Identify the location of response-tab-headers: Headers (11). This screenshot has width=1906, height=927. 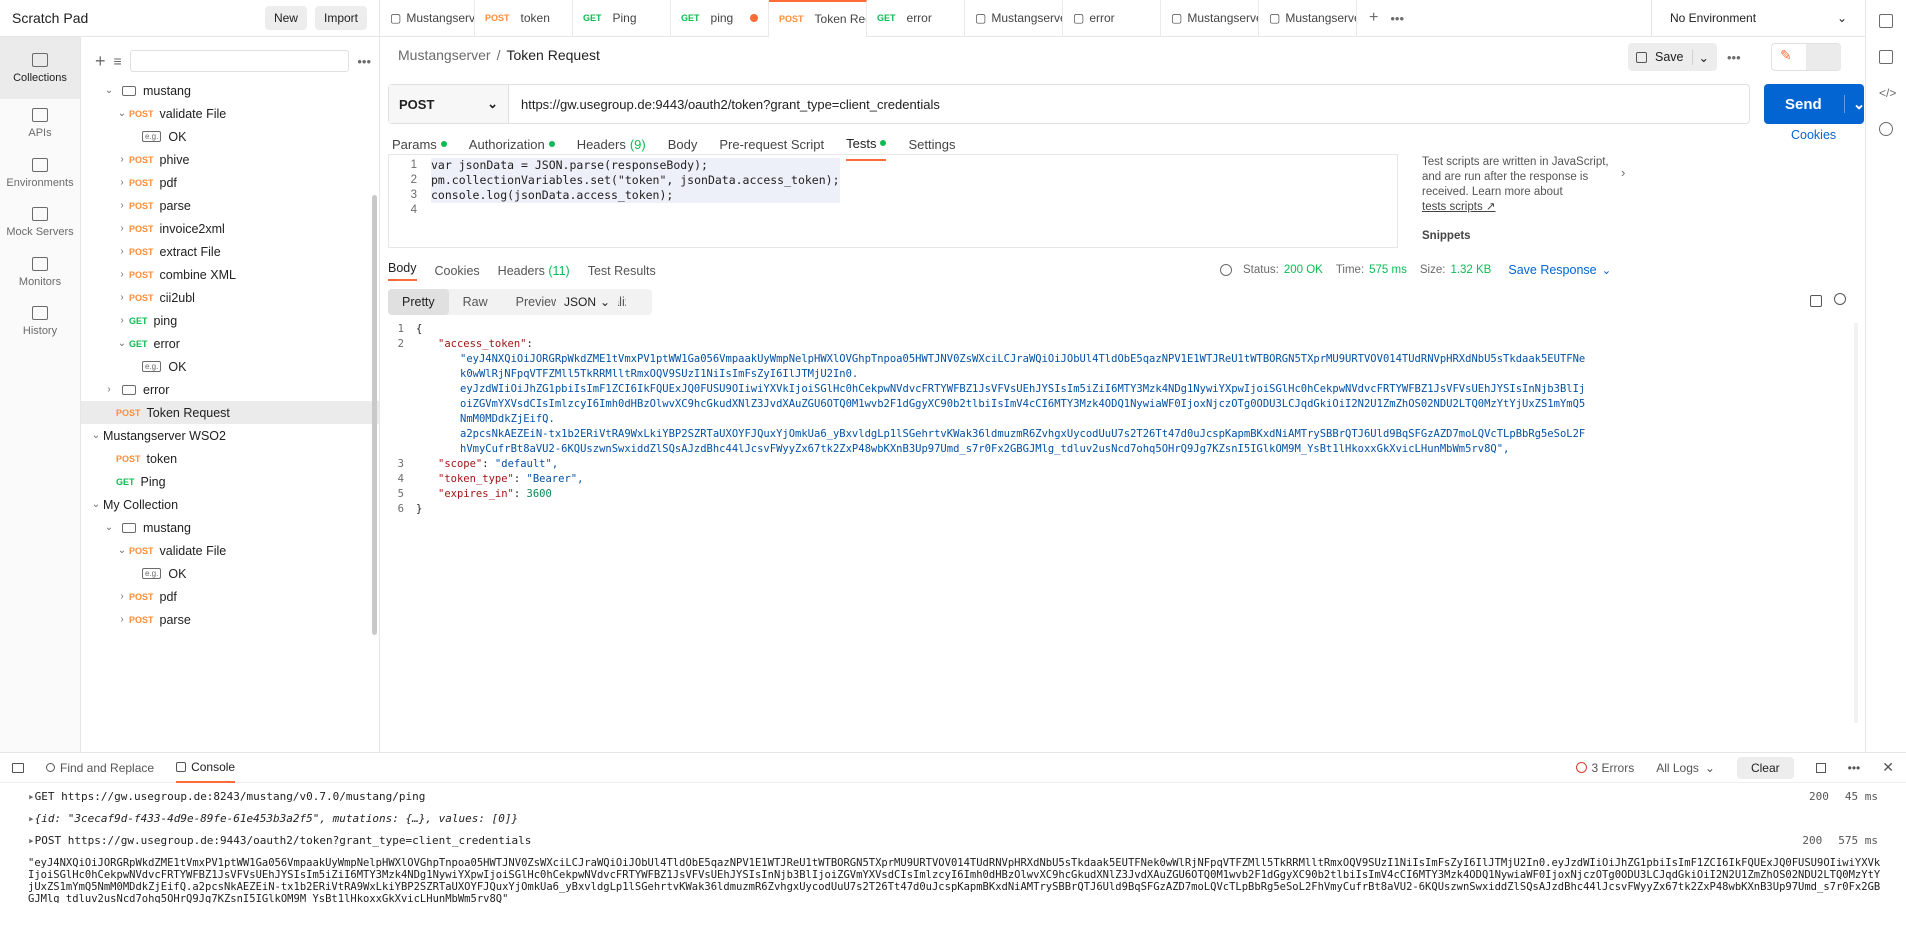
(534, 271).